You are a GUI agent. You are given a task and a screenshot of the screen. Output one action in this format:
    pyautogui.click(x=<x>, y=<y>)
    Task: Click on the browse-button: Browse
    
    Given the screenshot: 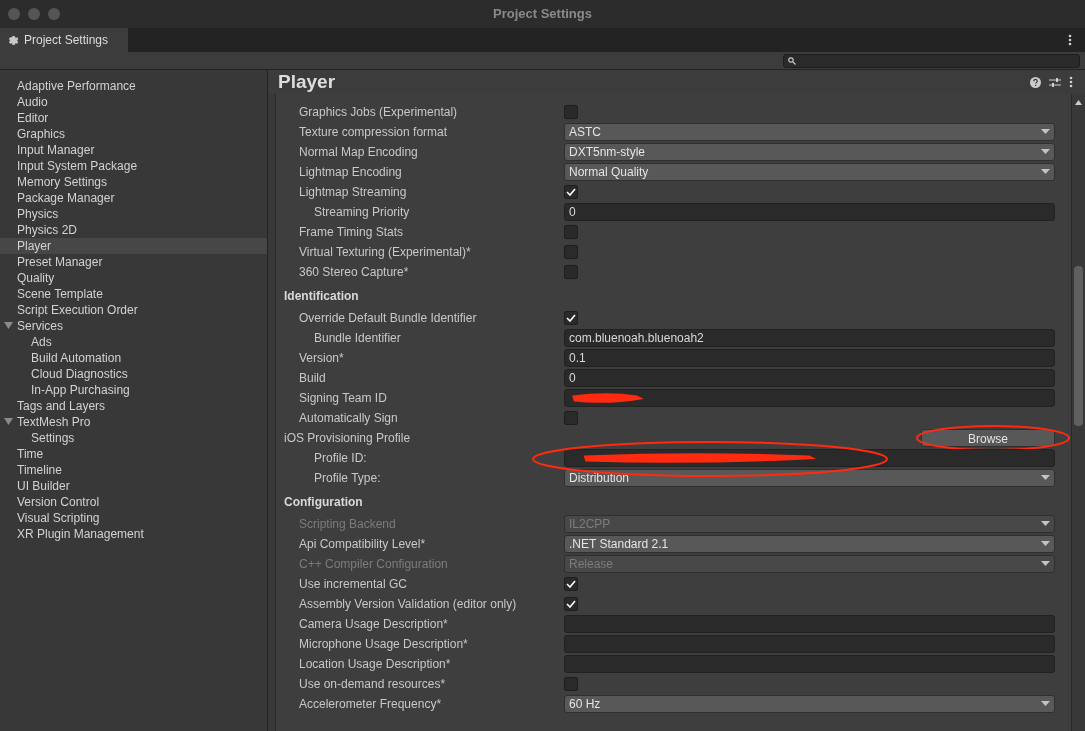 What is the action you would take?
    pyautogui.click(x=988, y=438)
    